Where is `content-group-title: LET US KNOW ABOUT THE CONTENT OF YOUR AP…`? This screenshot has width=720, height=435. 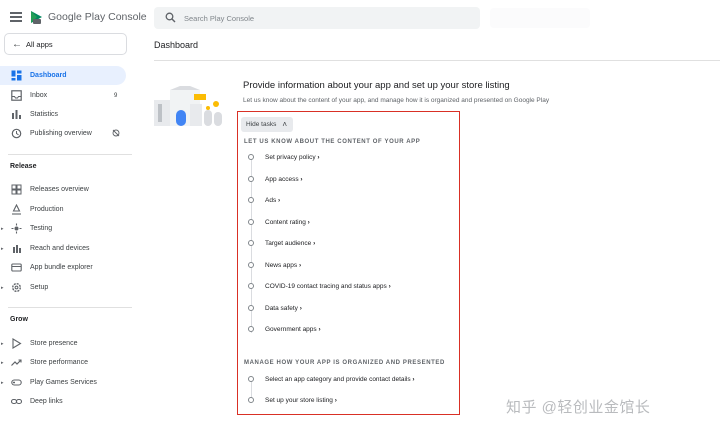
content-group-title: LET US KNOW ABOUT THE CONTENT OF YOUR AP… is located at coordinates (332, 142).